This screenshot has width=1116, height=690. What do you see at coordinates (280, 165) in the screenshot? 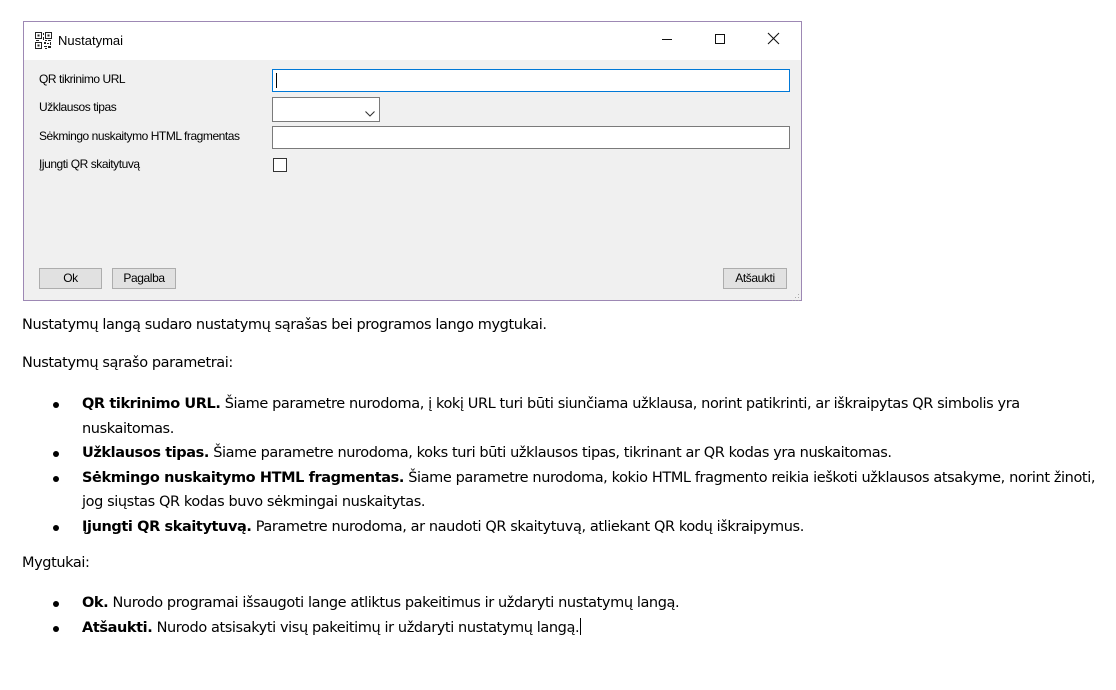
I see `enable-scanner-checkbox` at bounding box center [280, 165].